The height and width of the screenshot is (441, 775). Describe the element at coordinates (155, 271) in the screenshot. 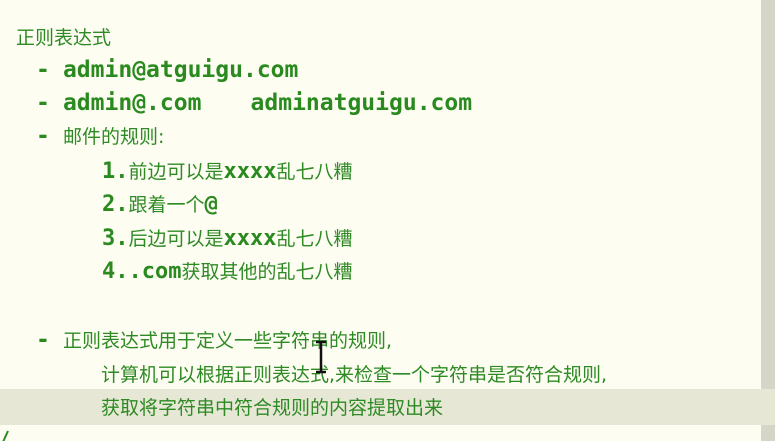

I see `rule-mono: .com` at that location.